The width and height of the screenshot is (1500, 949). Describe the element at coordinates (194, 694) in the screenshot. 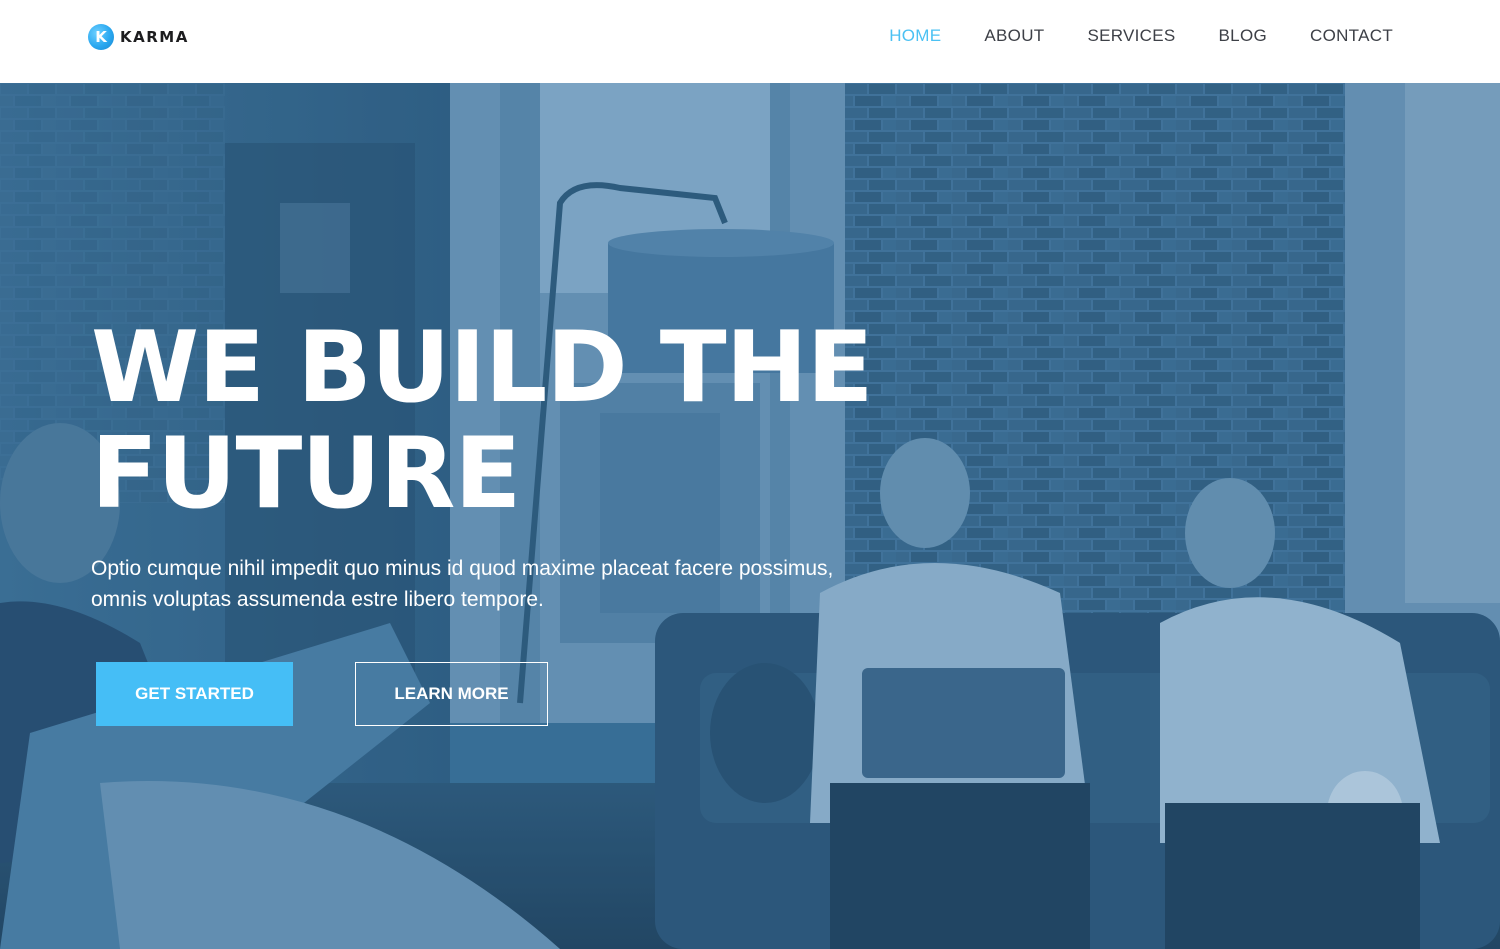

I see `get-started-button: GET STARTED` at that location.